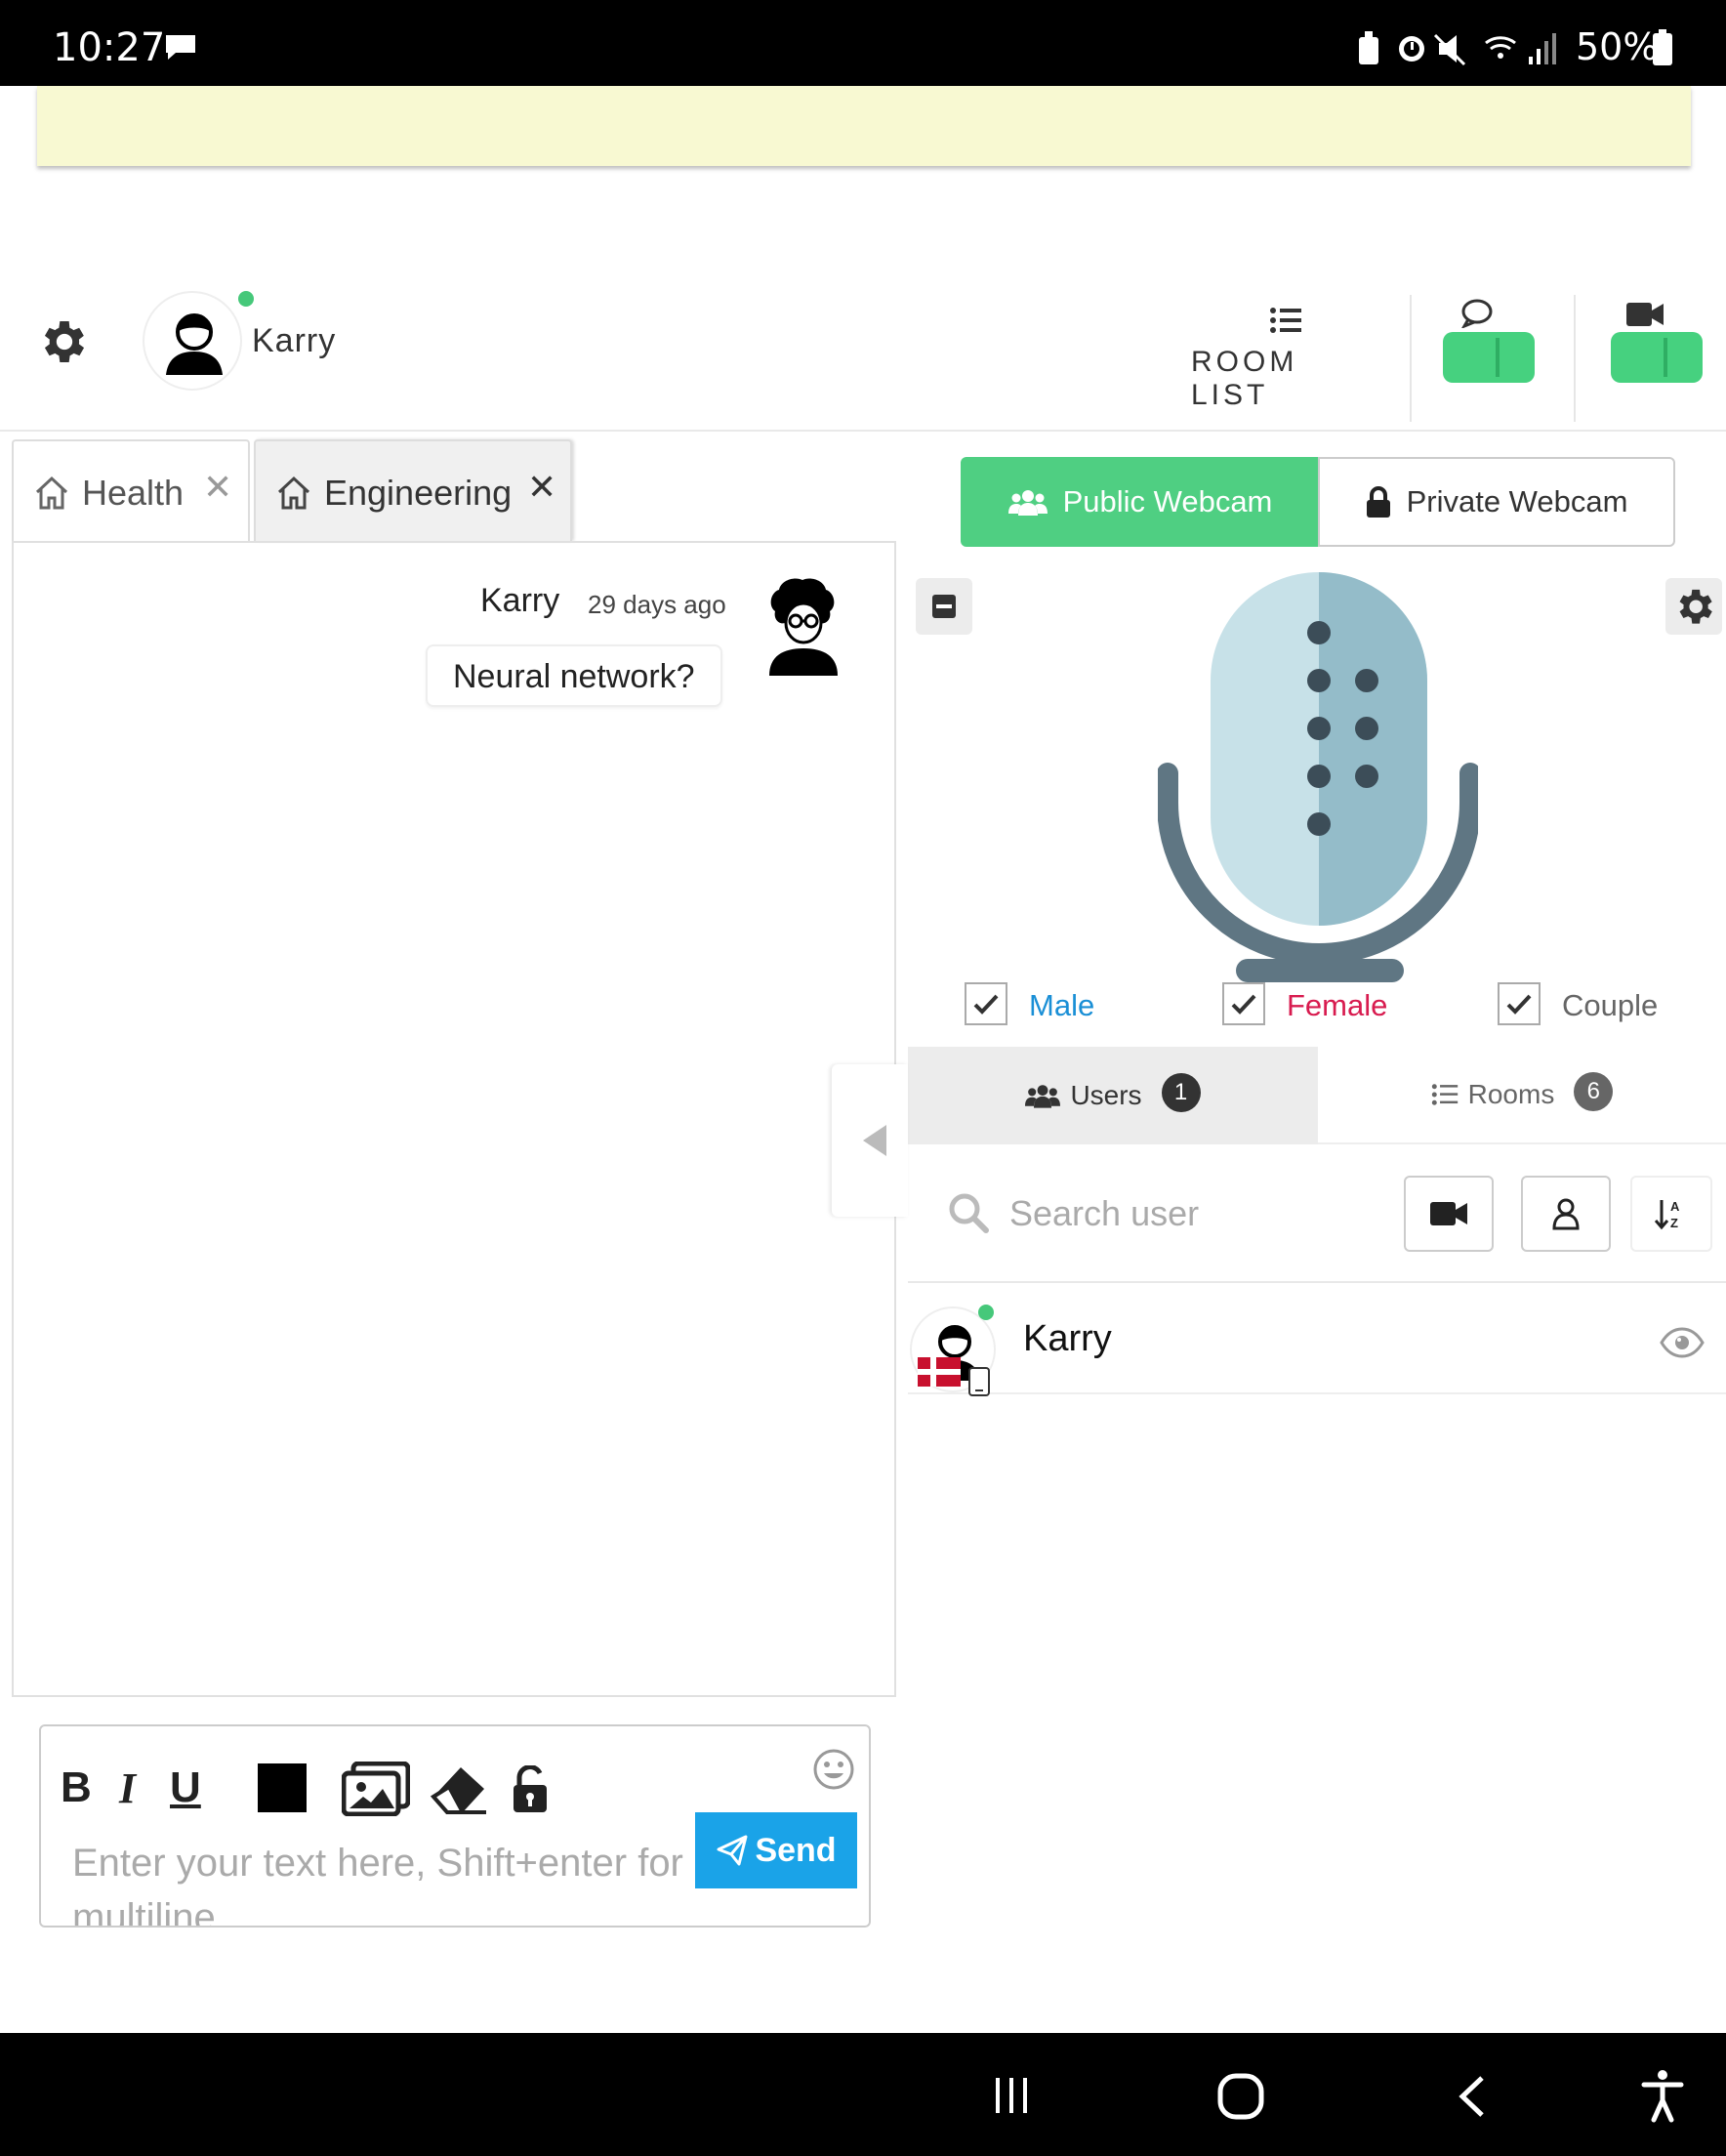 The height and width of the screenshot is (2156, 1726). I want to click on male-label: Male, so click(1062, 1005).